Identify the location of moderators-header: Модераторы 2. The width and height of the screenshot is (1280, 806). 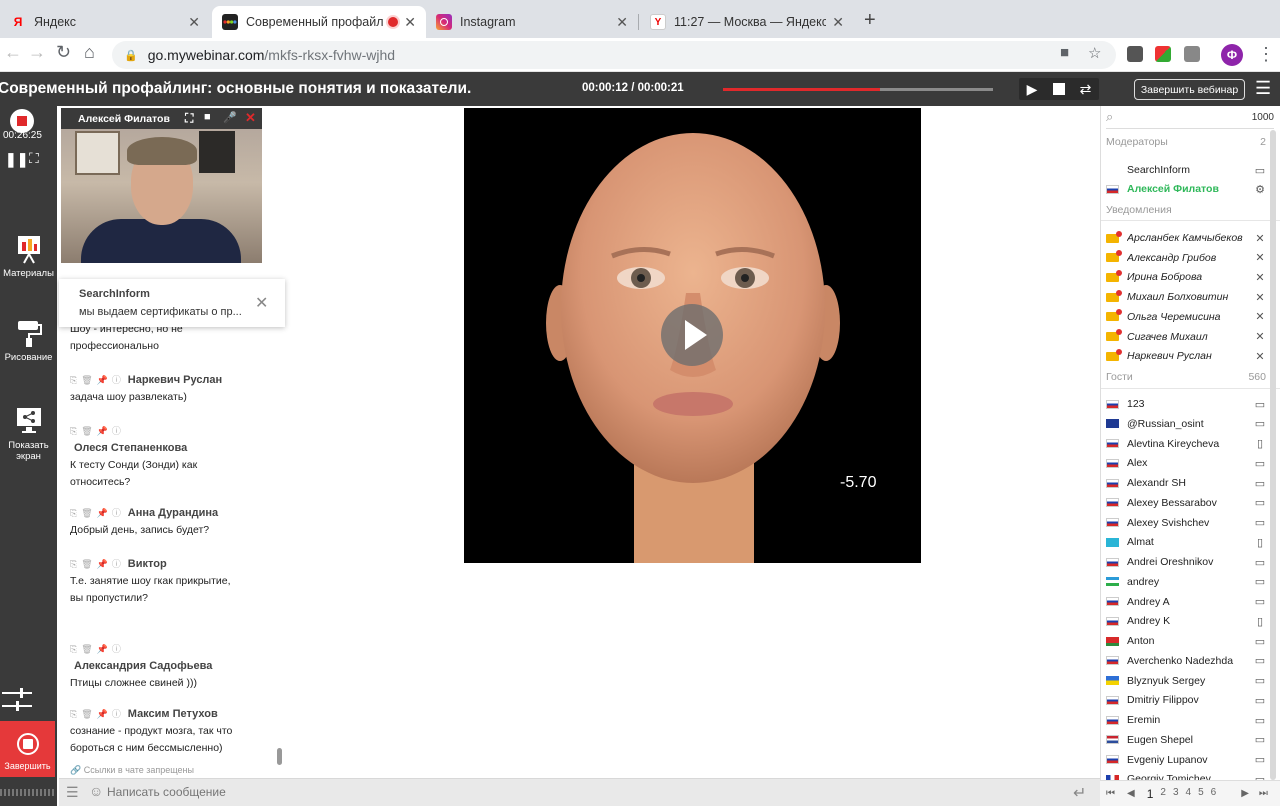
(1186, 142).